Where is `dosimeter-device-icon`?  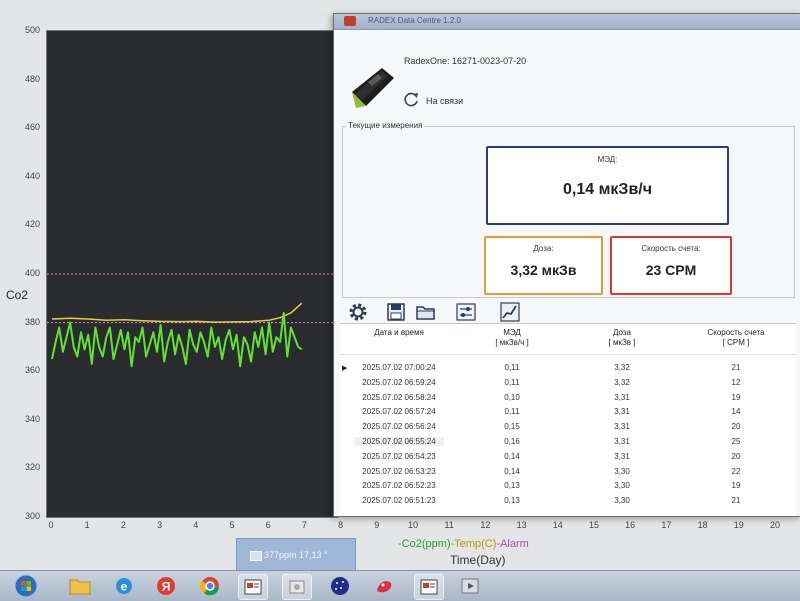 dosimeter-device-icon is located at coordinates (373, 88).